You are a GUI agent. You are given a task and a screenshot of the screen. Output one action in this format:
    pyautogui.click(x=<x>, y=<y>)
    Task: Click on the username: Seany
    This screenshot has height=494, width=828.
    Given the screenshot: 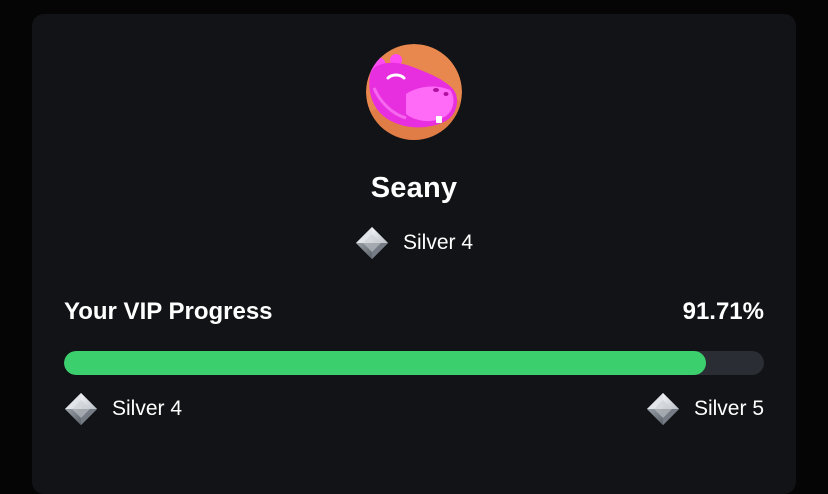 What is the action you would take?
    pyautogui.click(x=414, y=188)
    